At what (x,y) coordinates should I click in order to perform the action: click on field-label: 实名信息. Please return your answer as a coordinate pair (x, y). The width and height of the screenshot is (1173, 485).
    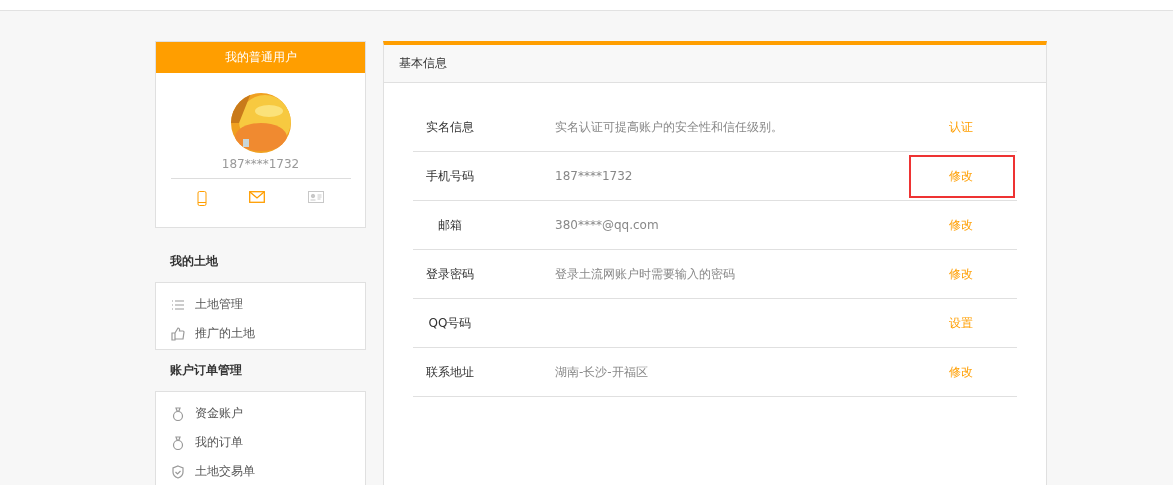
    Looking at the image, I should click on (450, 127).